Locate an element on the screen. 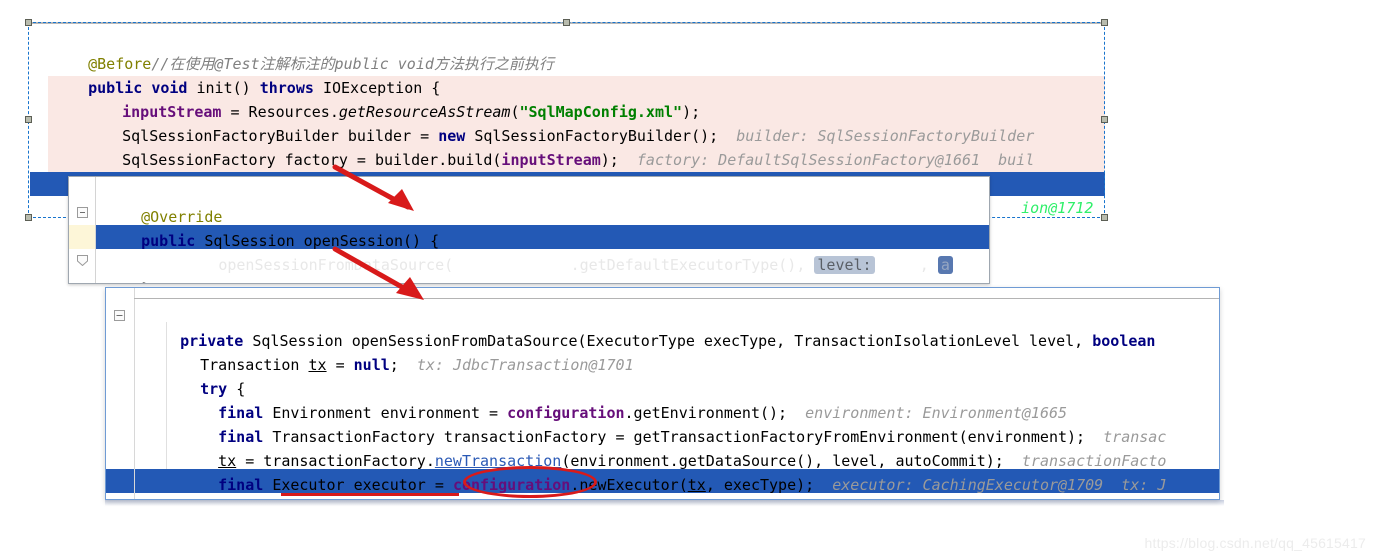  csdn-blog-watermark: https://blog.csdn.net/qq_45615417 is located at coordinates (1255, 543).